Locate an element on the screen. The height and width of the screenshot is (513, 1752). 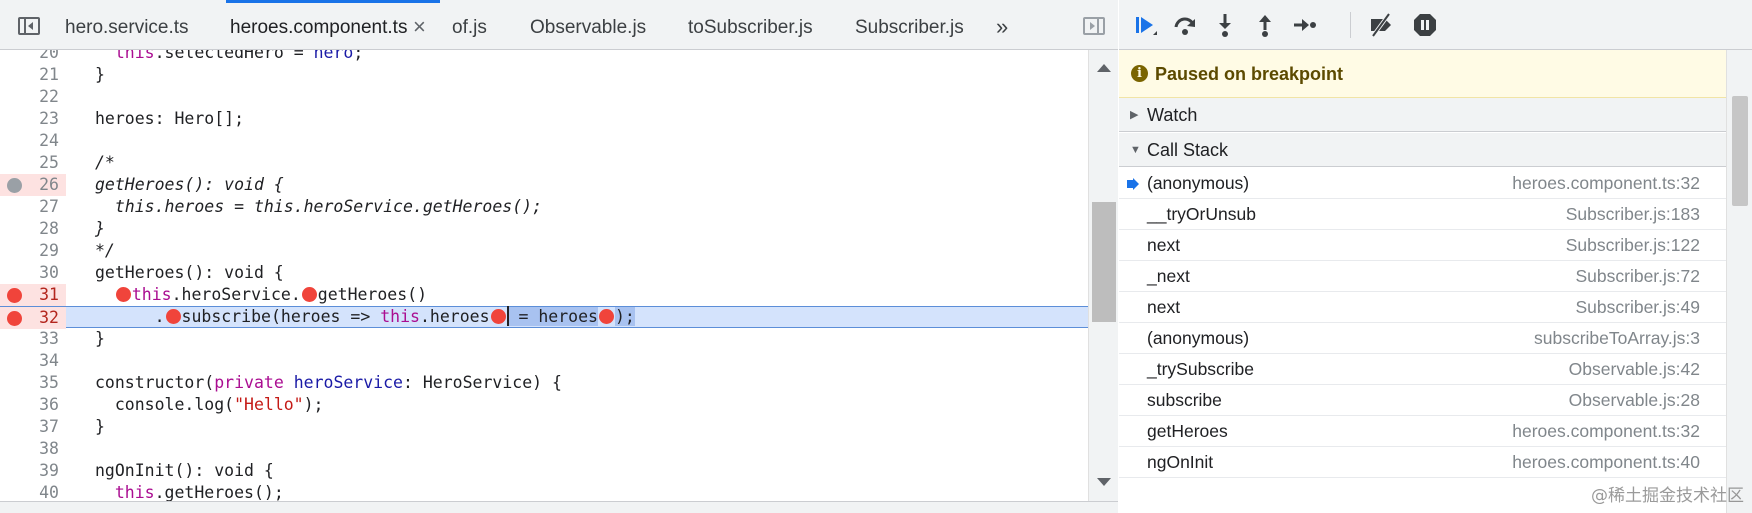
code-line: 20 this.selectedHero = hero; is located at coordinates (544, 57).